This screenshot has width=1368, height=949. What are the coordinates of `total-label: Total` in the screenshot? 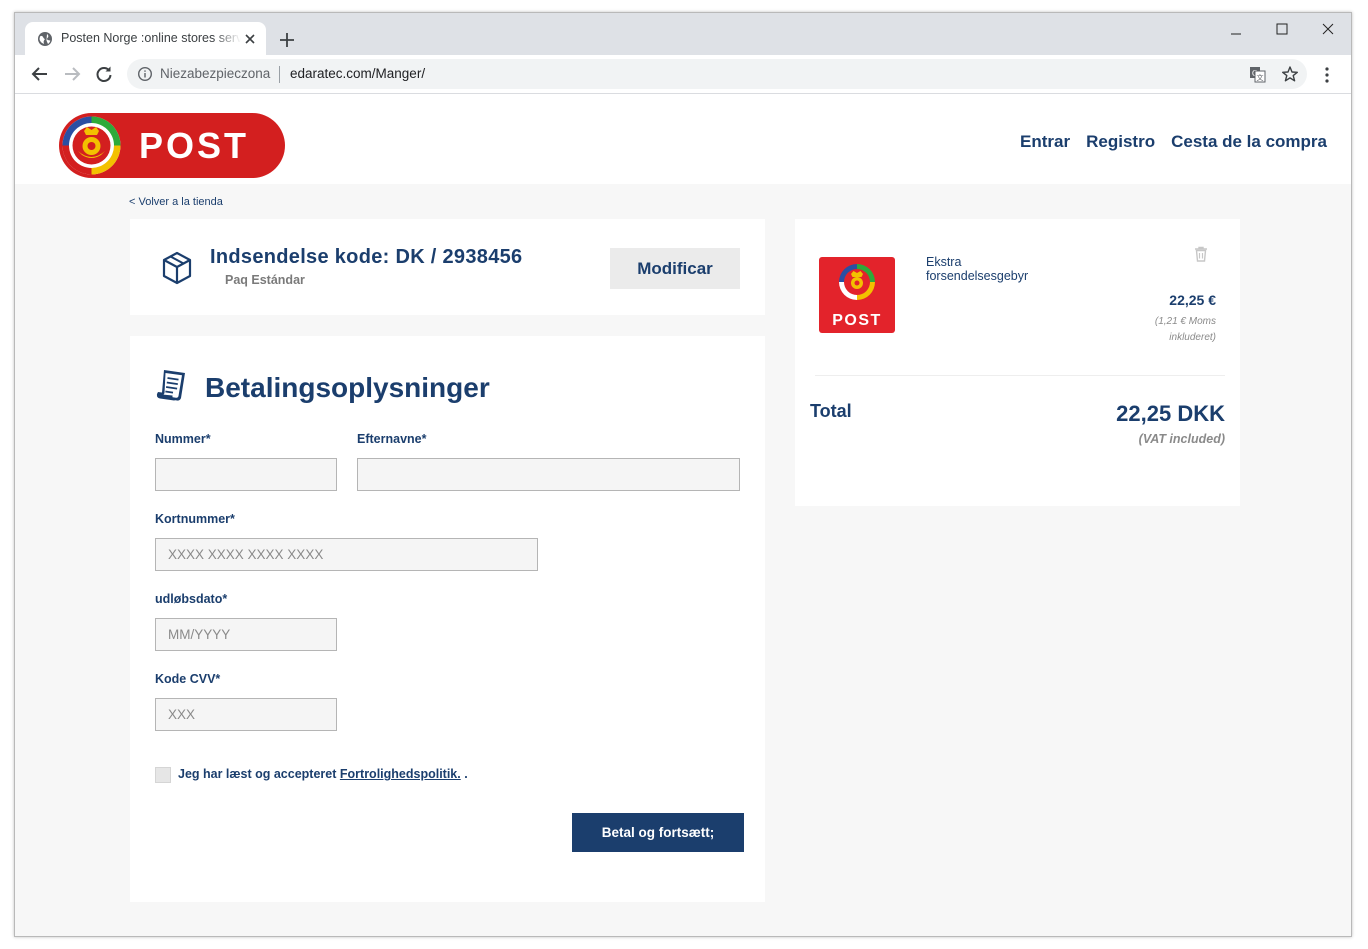 It's located at (831, 411).